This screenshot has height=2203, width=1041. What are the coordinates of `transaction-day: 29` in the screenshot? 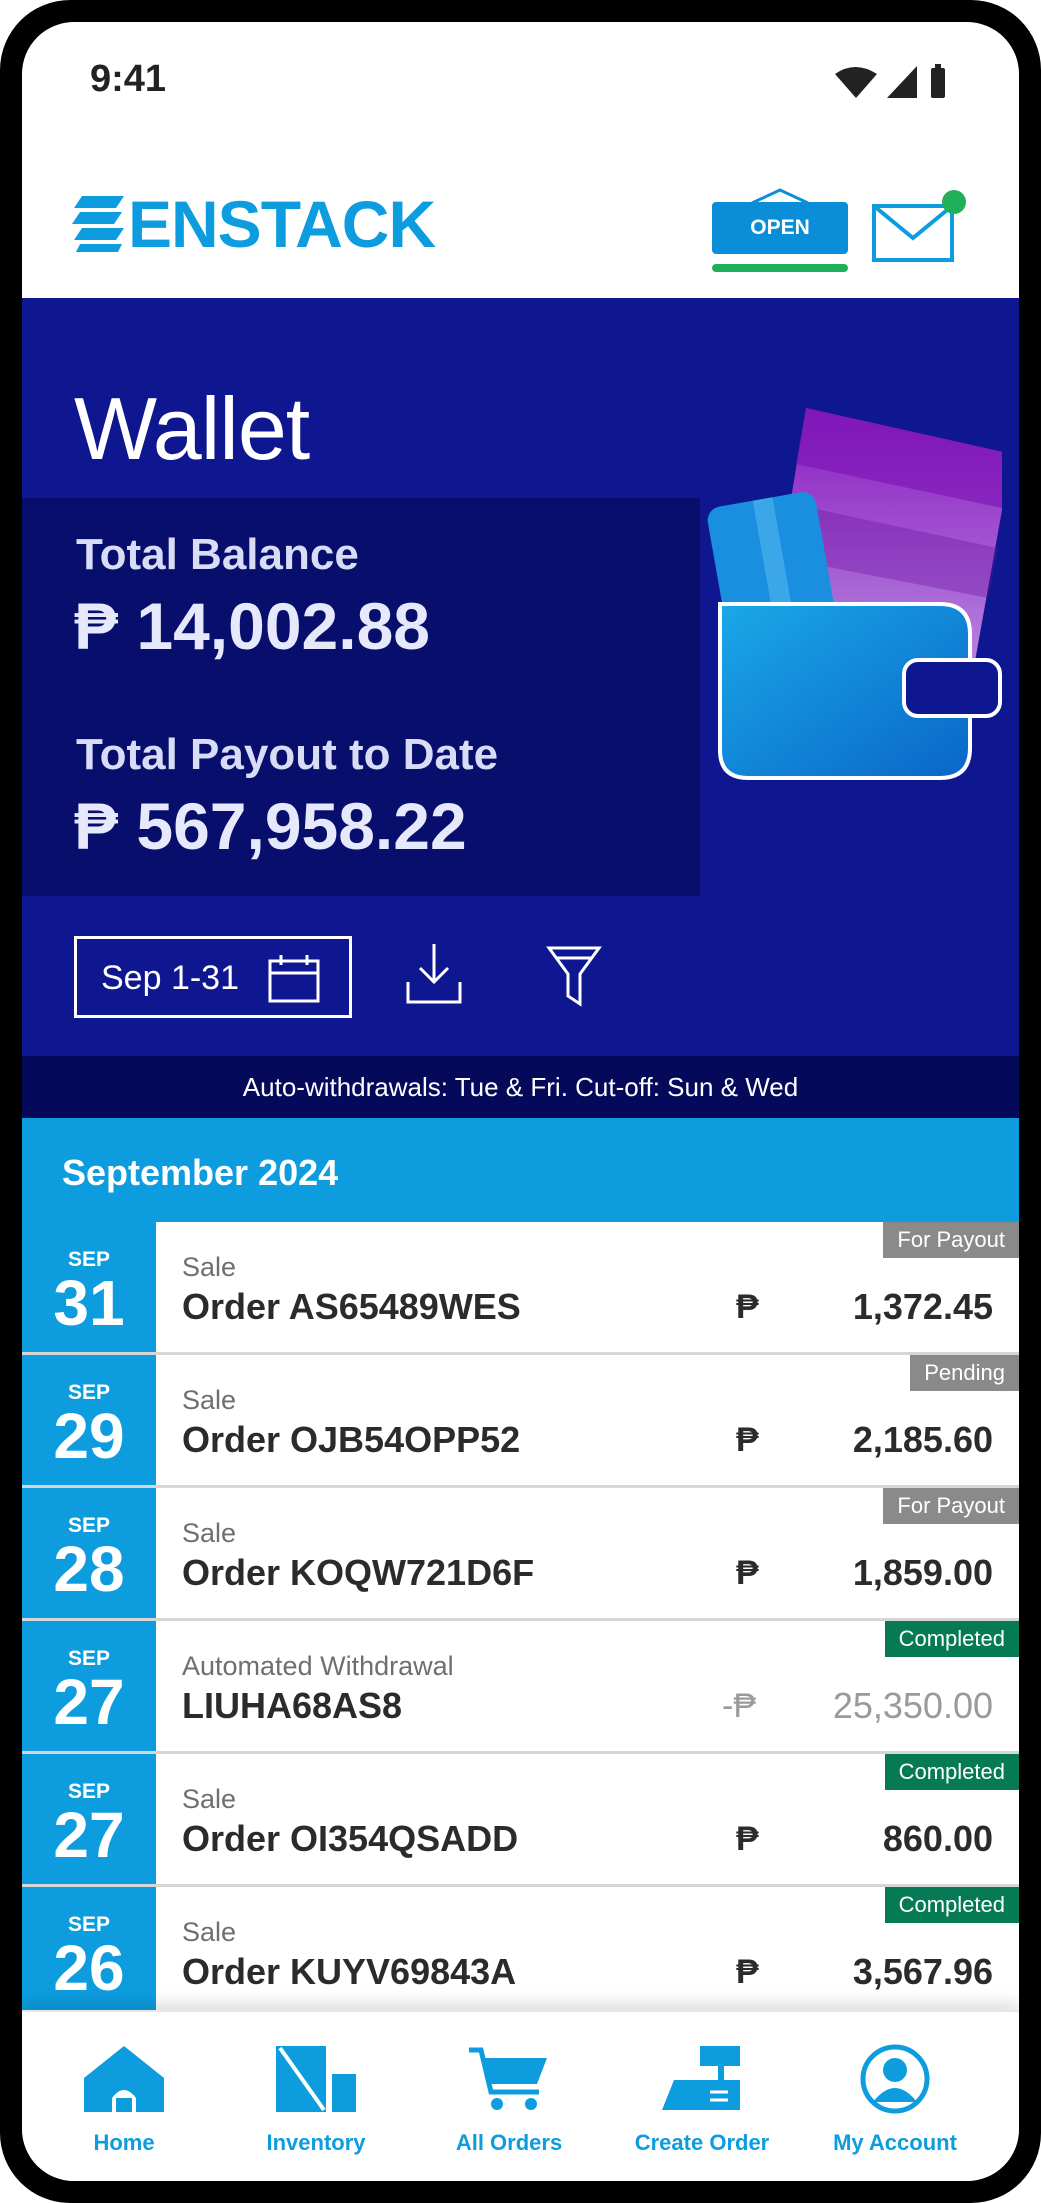 It's located at (89, 1436).